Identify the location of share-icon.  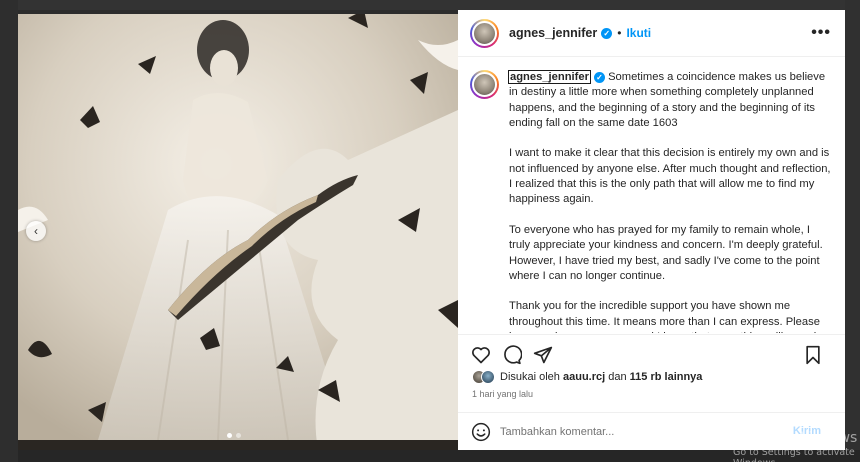
(543, 355).